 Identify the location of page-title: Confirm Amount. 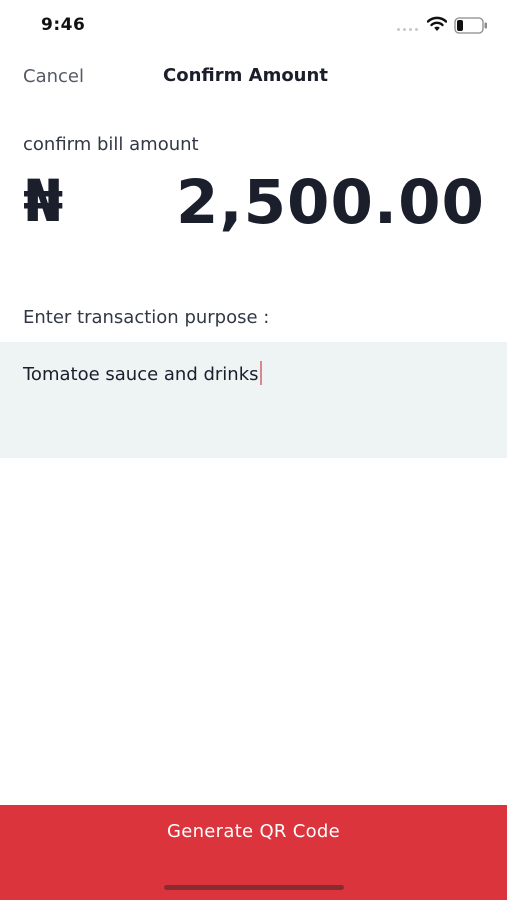
(245, 75).